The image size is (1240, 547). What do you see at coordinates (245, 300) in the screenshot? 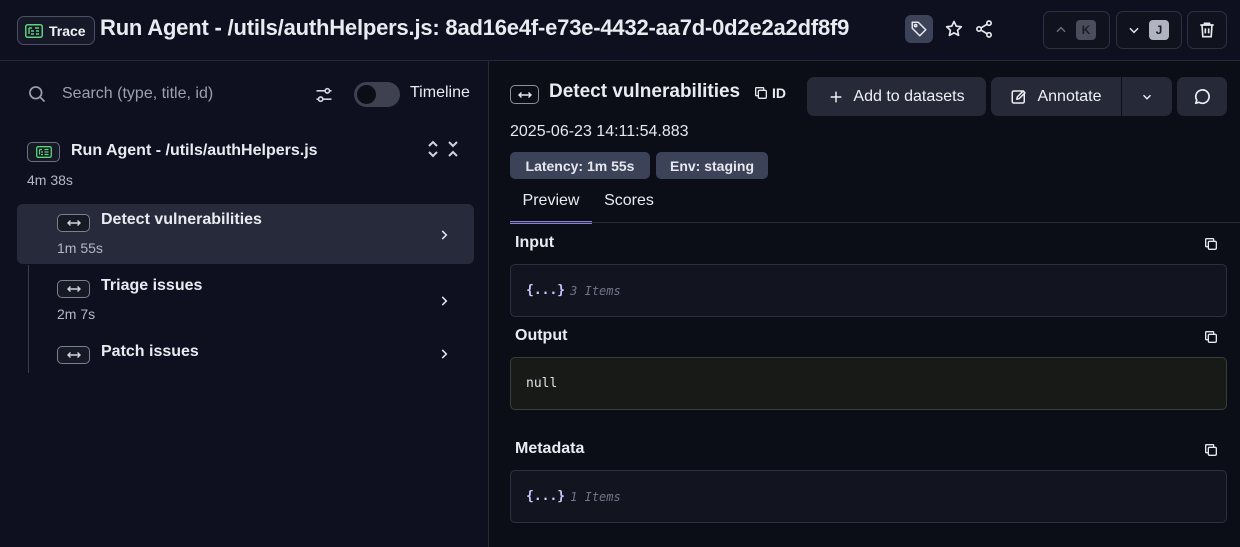
I see `span-row-triage-issues: Triage issues 2m 7s` at bounding box center [245, 300].